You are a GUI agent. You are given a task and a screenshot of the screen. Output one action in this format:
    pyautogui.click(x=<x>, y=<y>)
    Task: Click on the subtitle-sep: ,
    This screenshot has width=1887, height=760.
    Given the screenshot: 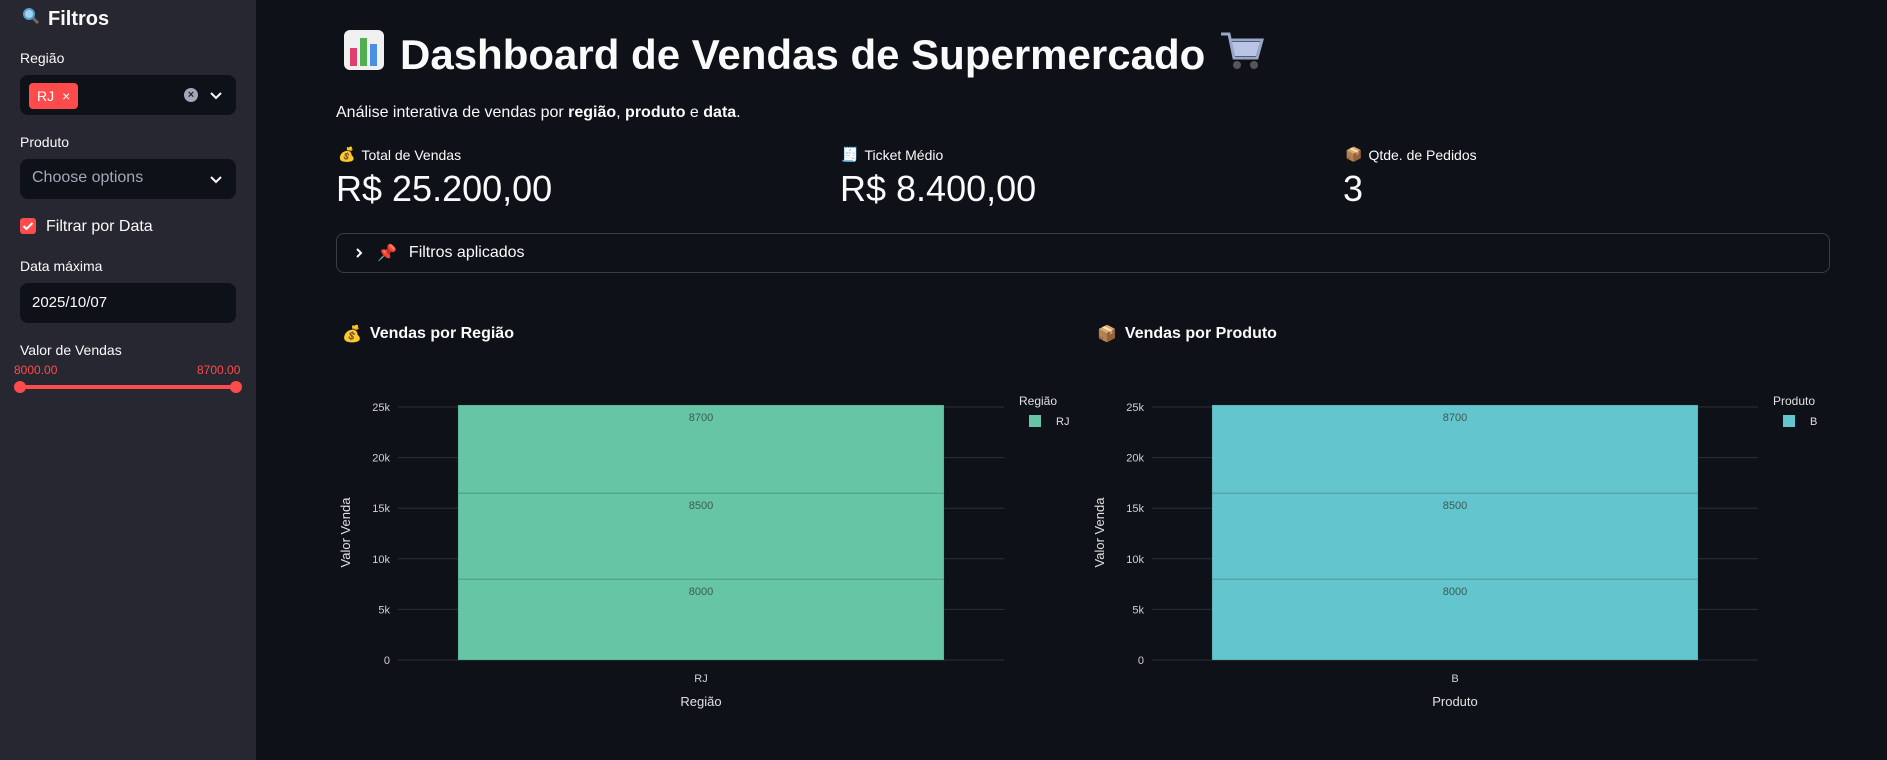 What is the action you would take?
    pyautogui.click(x=621, y=112)
    